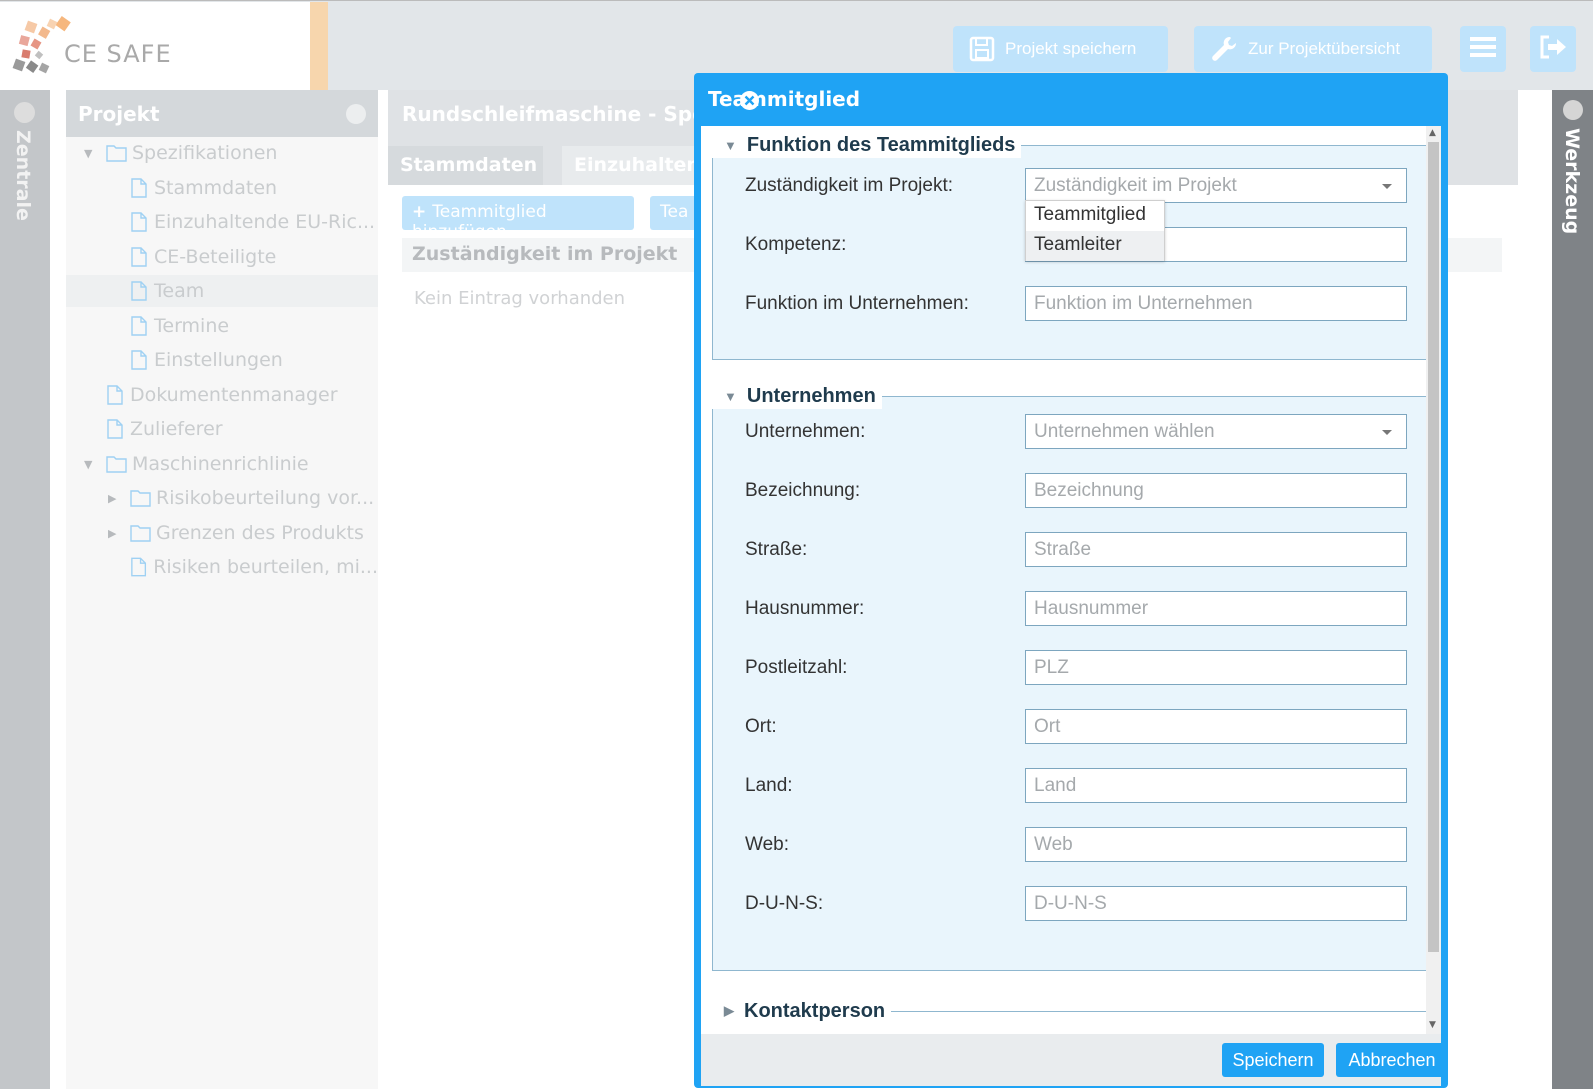 The height and width of the screenshot is (1089, 1593). What do you see at coordinates (356, 114) in the screenshot?
I see `collapse-project-icon` at bounding box center [356, 114].